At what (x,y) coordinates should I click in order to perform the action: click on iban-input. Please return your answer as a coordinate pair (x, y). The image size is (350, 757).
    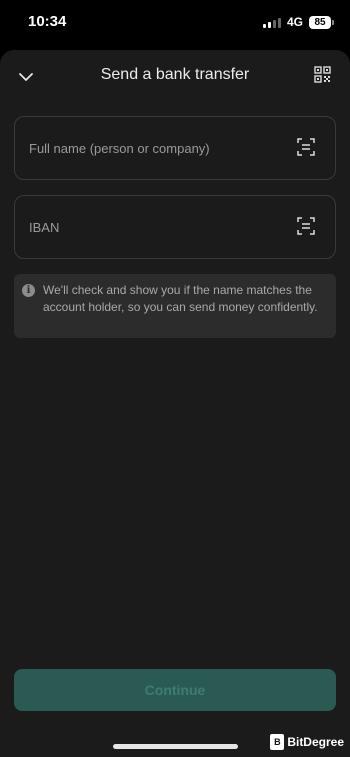
    Looking at the image, I should click on (154, 227).